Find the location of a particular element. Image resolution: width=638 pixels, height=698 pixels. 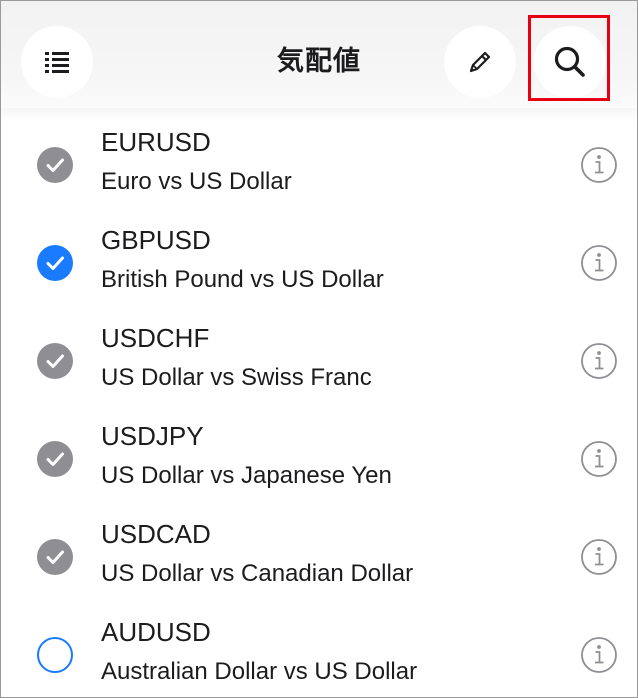

search-icon is located at coordinates (569, 61).